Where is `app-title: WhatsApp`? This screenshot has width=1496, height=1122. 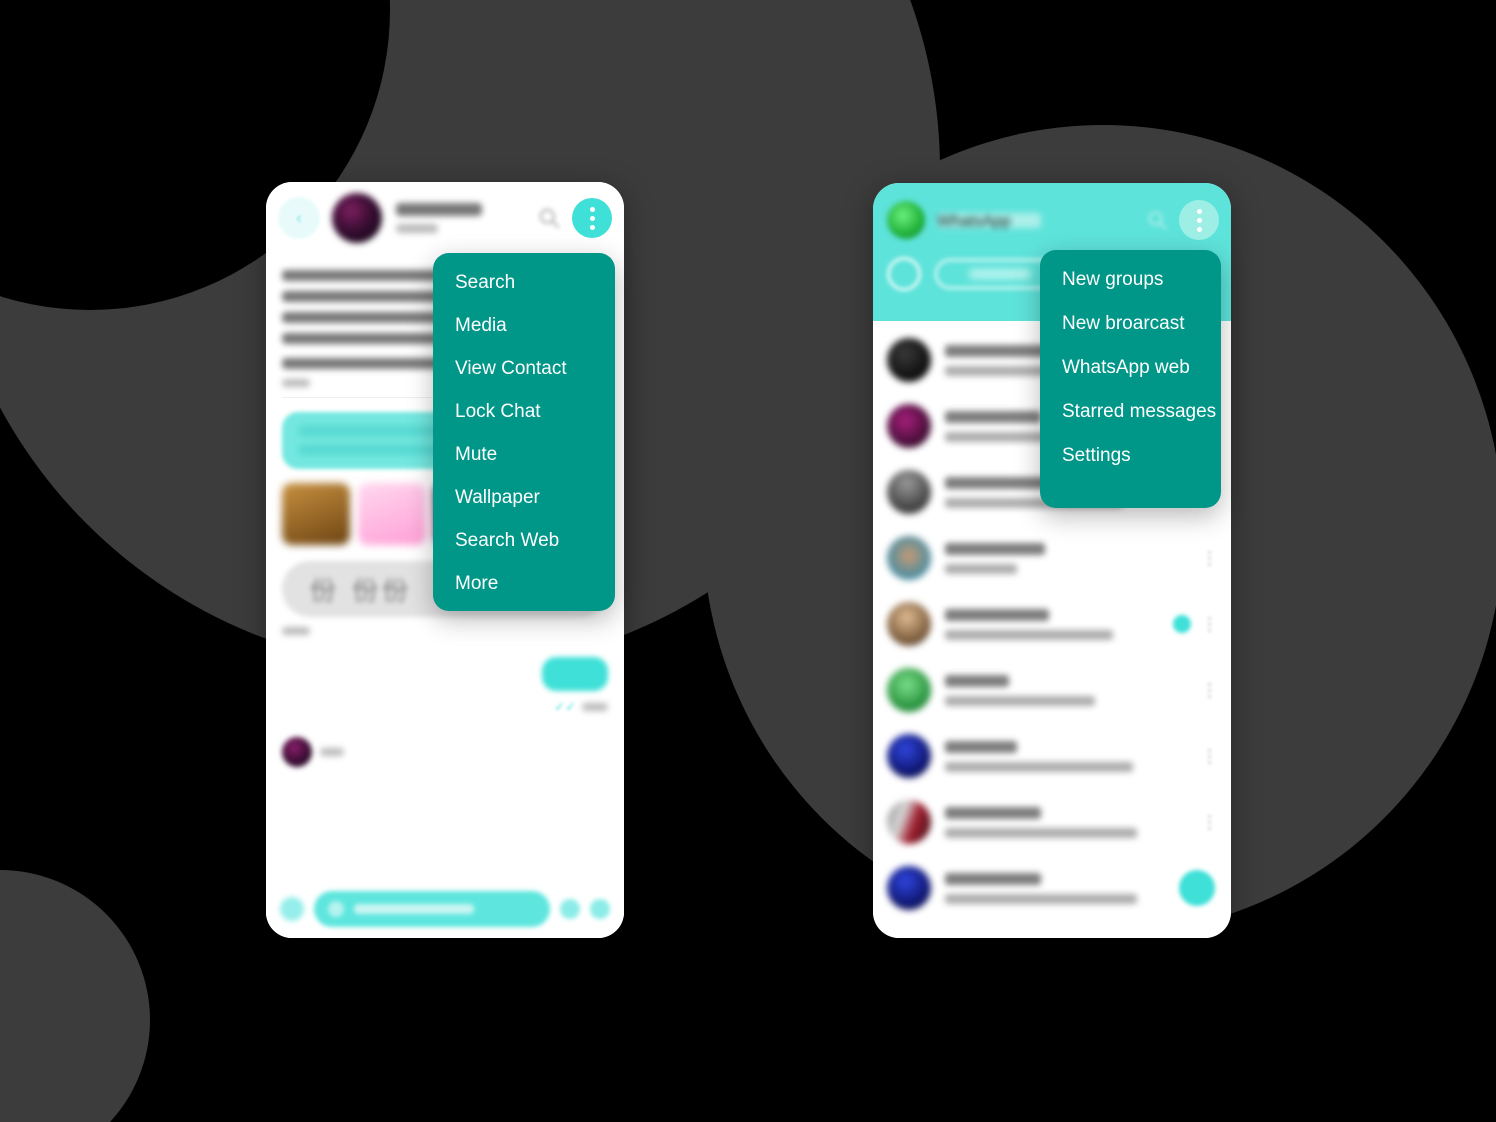
app-title: WhatsApp is located at coordinates (989, 221).